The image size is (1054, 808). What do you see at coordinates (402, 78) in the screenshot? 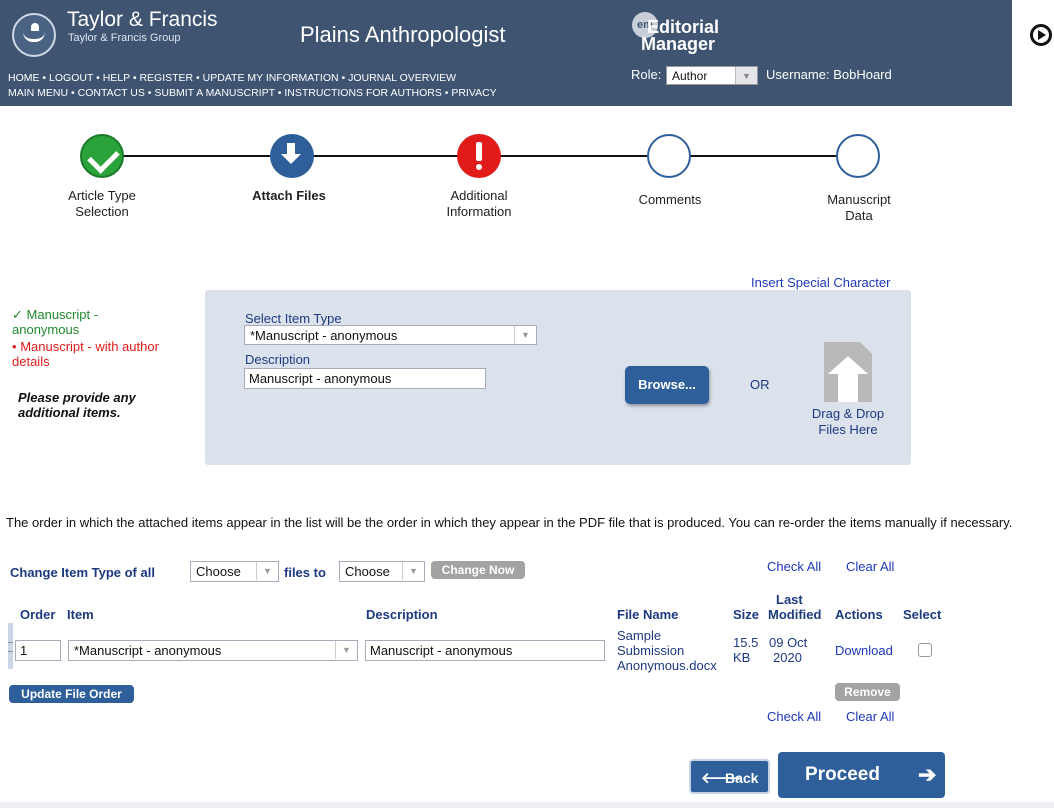
I see `nav-journal-overview: JOURNAL OVERVIEW` at bounding box center [402, 78].